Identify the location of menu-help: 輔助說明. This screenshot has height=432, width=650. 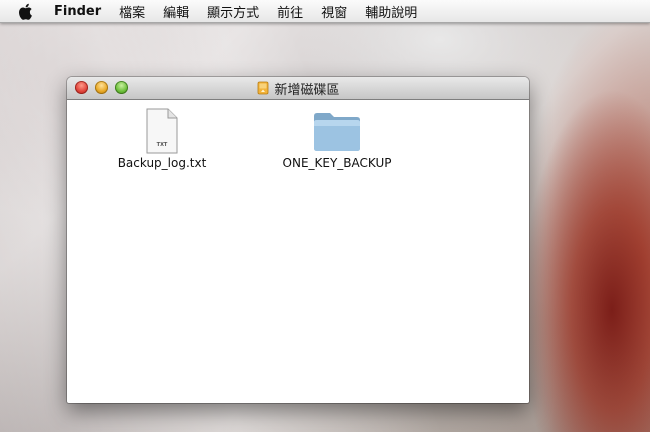
(391, 11).